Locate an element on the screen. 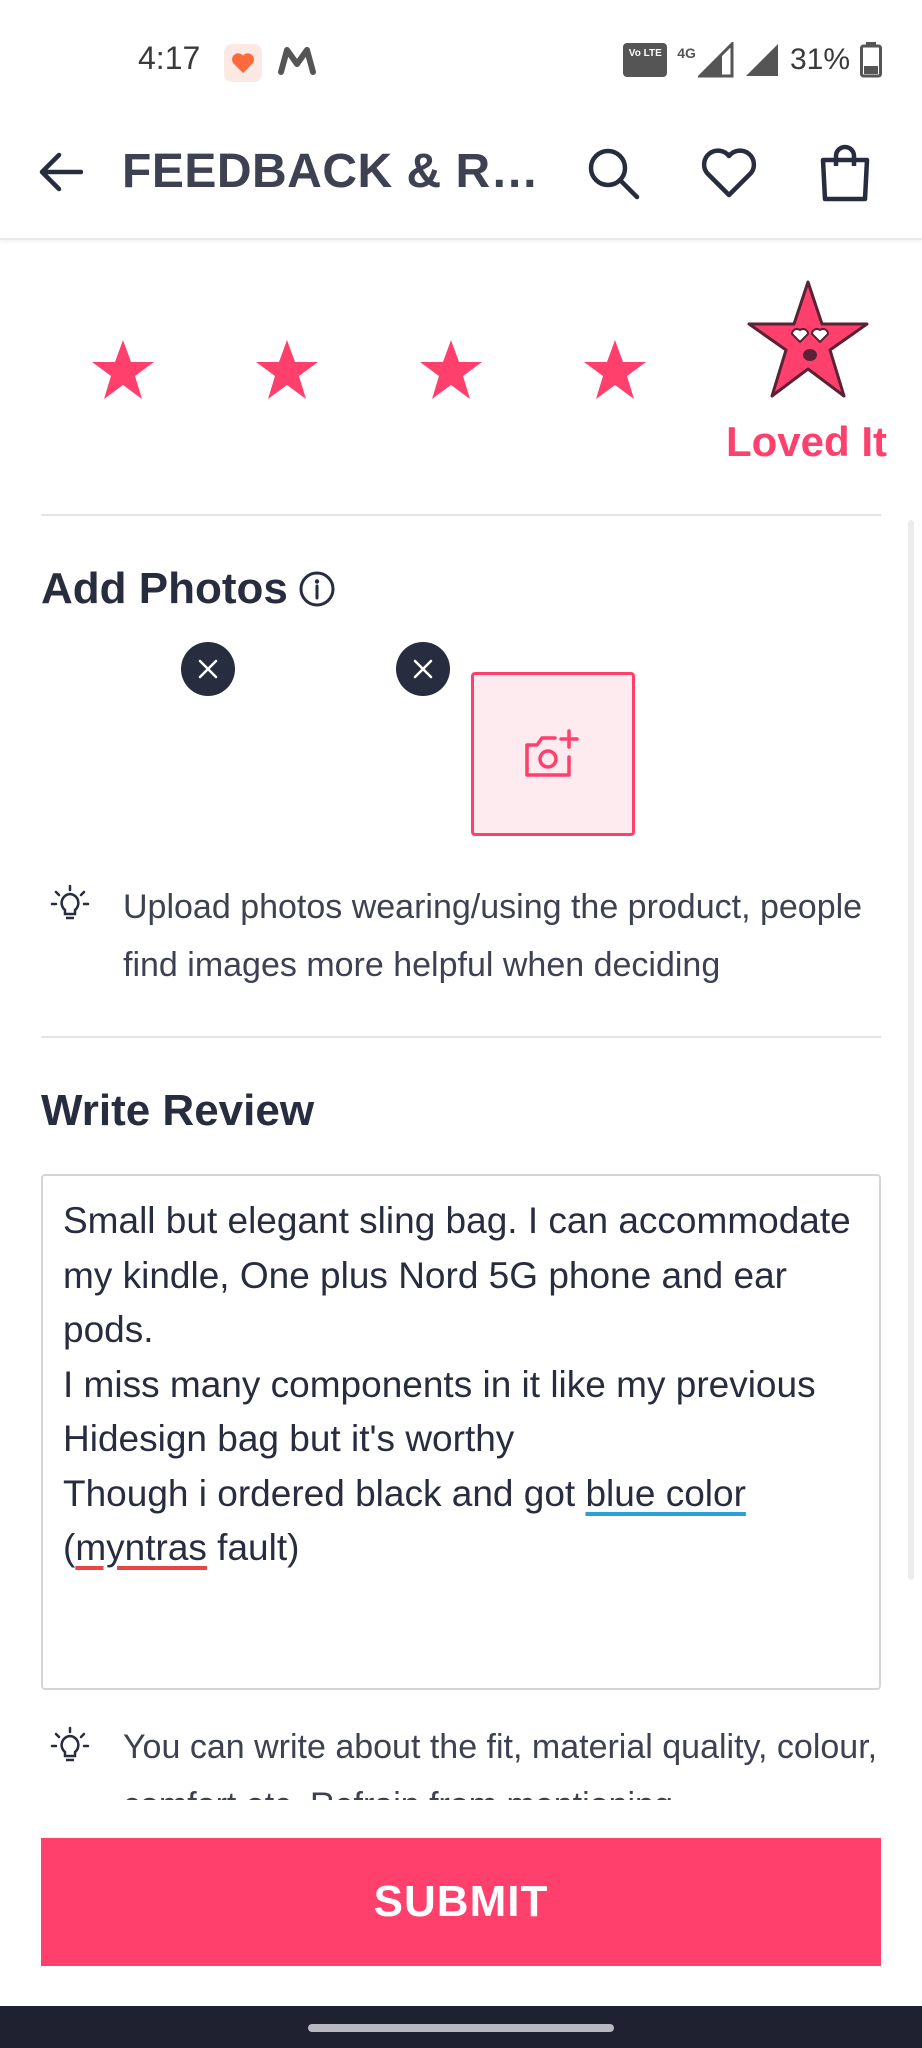 The image size is (922, 2048). battery-icon is located at coordinates (871, 60).